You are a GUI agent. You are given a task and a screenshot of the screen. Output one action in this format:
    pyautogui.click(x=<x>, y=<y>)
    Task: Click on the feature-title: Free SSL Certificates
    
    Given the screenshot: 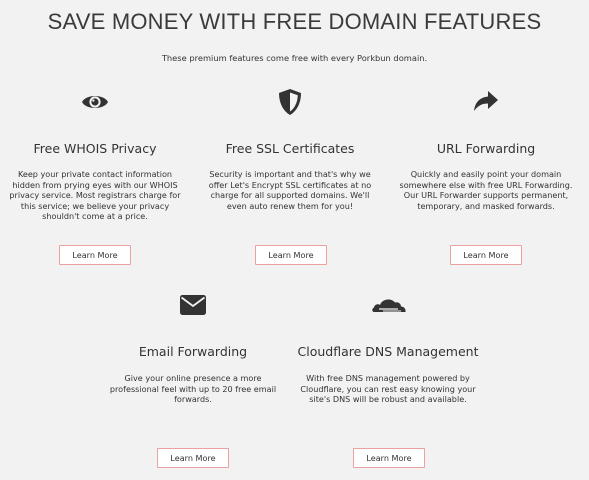 What is the action you would take?
    pyautogui.click(x=290, y=148)
    